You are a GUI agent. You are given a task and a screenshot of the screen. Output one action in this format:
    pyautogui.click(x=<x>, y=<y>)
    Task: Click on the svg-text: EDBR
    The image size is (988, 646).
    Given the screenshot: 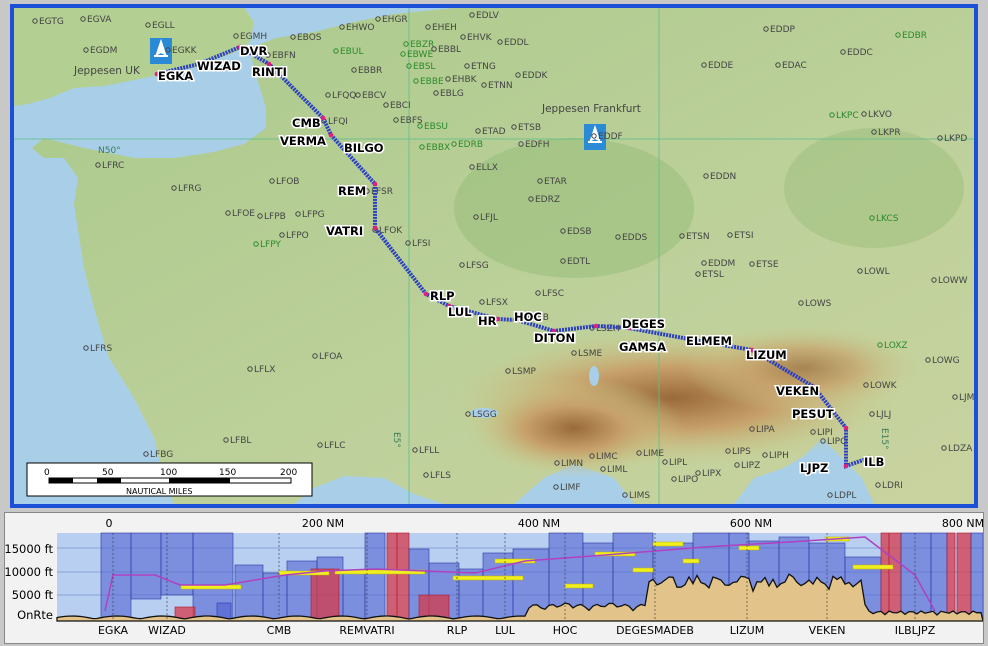 What is the action you would take?
    pyautogui.click(x=914, y=36)
    